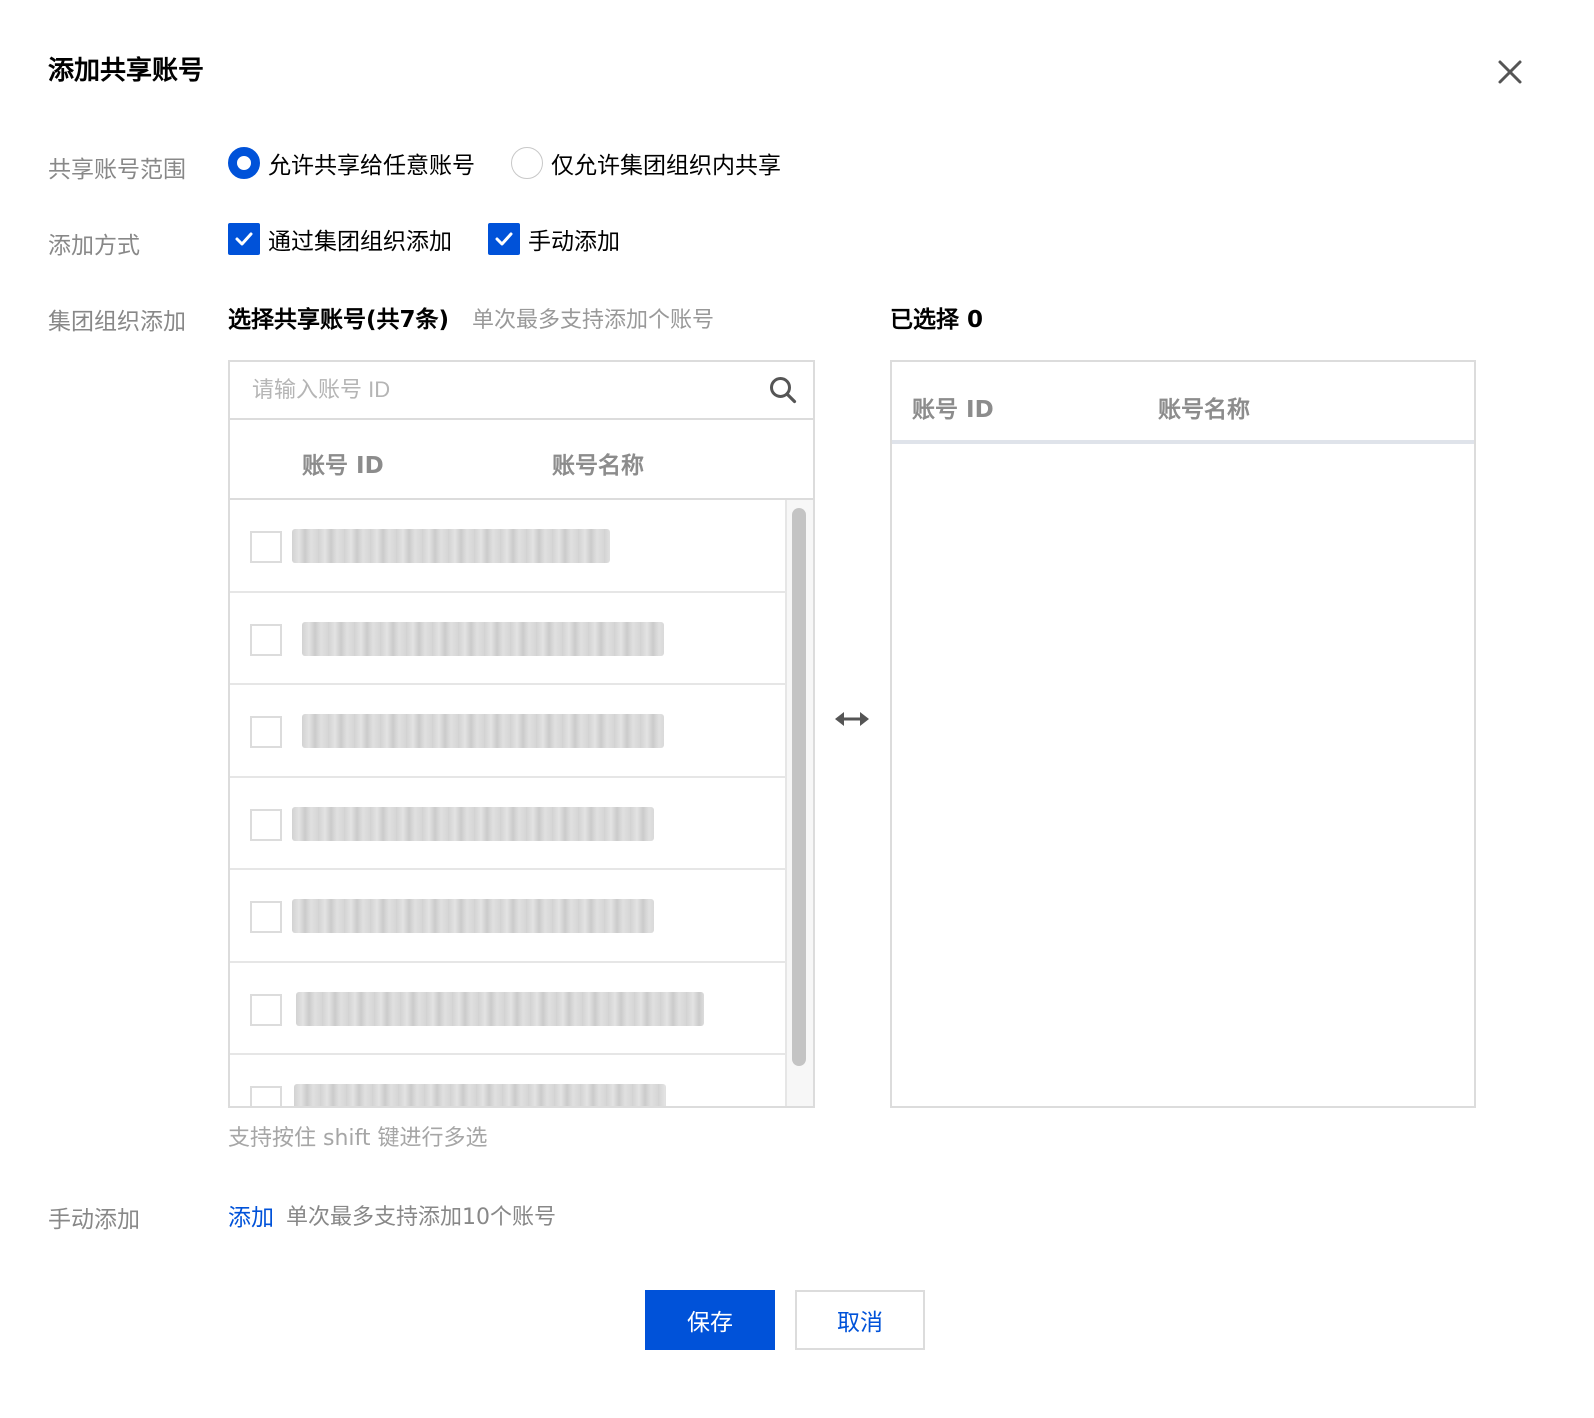 This screenshot has height=1418, width=1594. I want to click on save-button: 保存, so click(710, 1320).